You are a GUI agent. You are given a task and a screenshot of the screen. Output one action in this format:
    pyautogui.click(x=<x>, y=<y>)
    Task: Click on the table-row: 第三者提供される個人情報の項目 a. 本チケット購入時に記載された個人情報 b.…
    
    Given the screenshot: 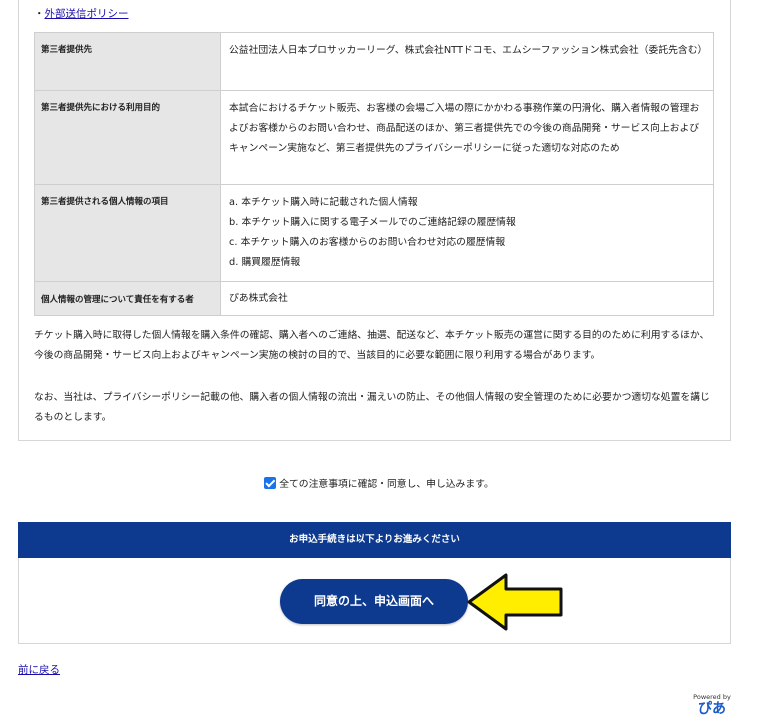 What is the action you would take?
    pyautogui.click(x=374, y=233)
    